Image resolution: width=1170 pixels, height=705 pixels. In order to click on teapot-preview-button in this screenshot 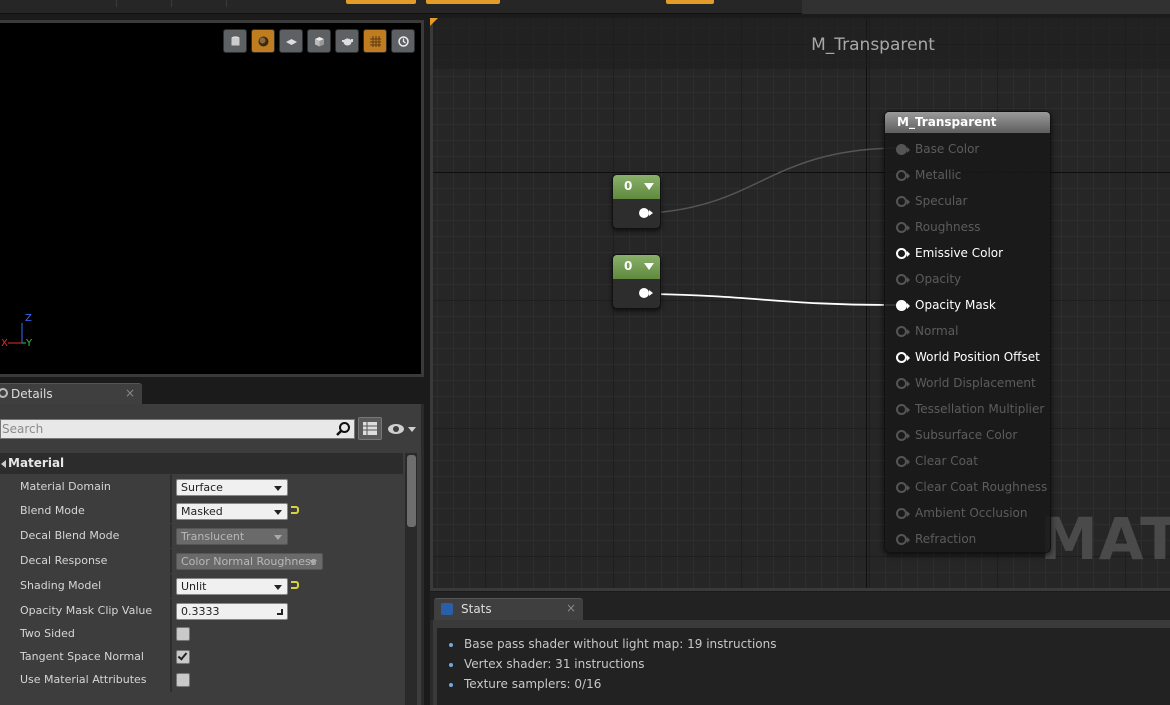, I will do `click(347, 41)`.